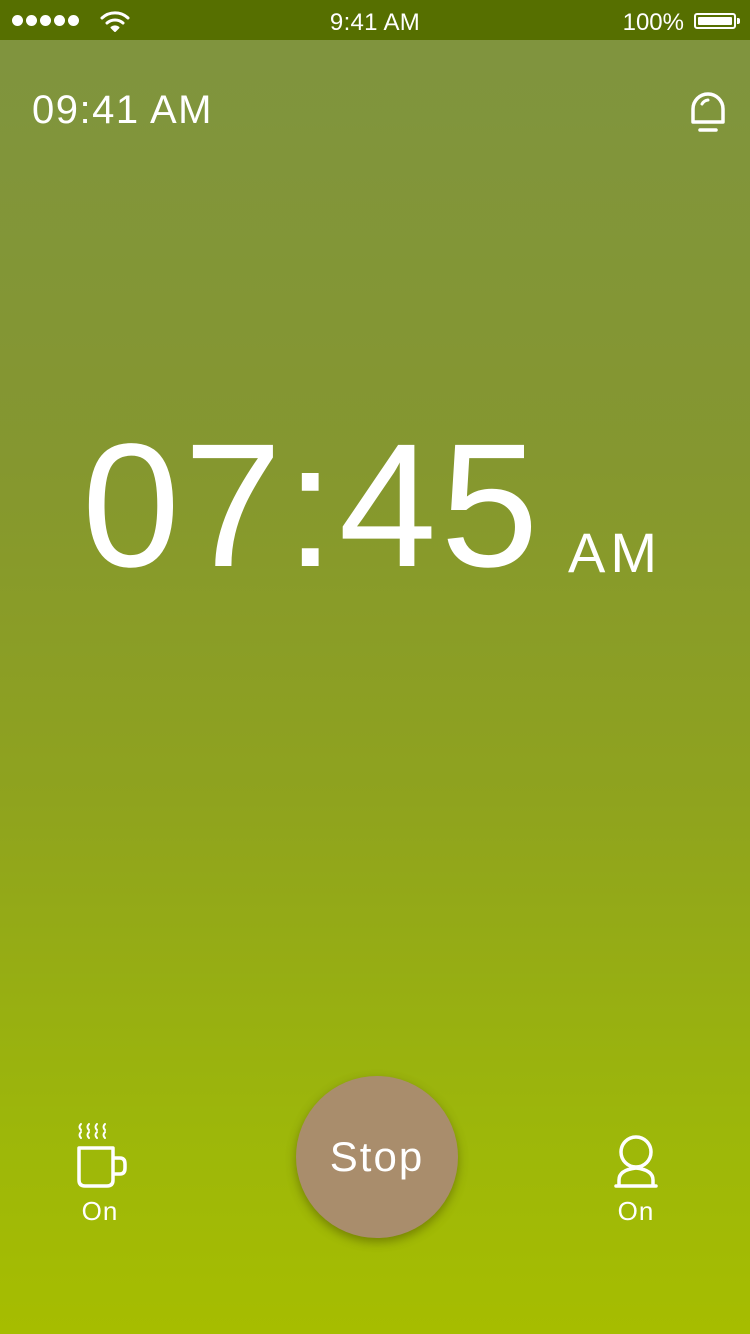 This screenshot has width=750, height=1334. I want to click on battery-icon, so click(717, 21).